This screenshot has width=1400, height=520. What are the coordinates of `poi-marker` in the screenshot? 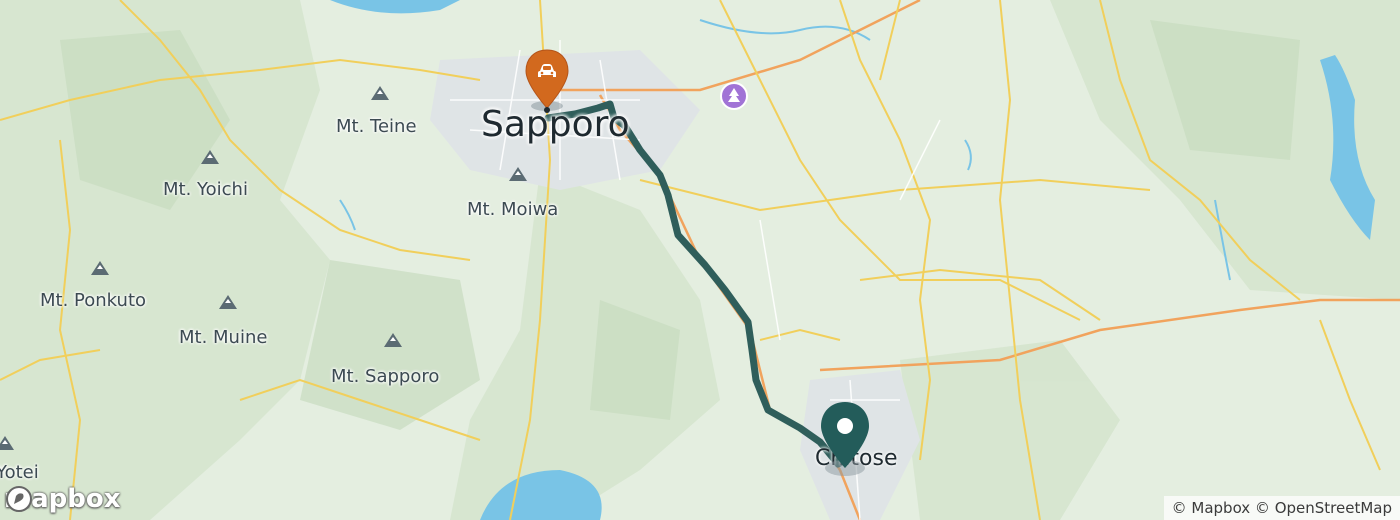 It's located at (734, 96).